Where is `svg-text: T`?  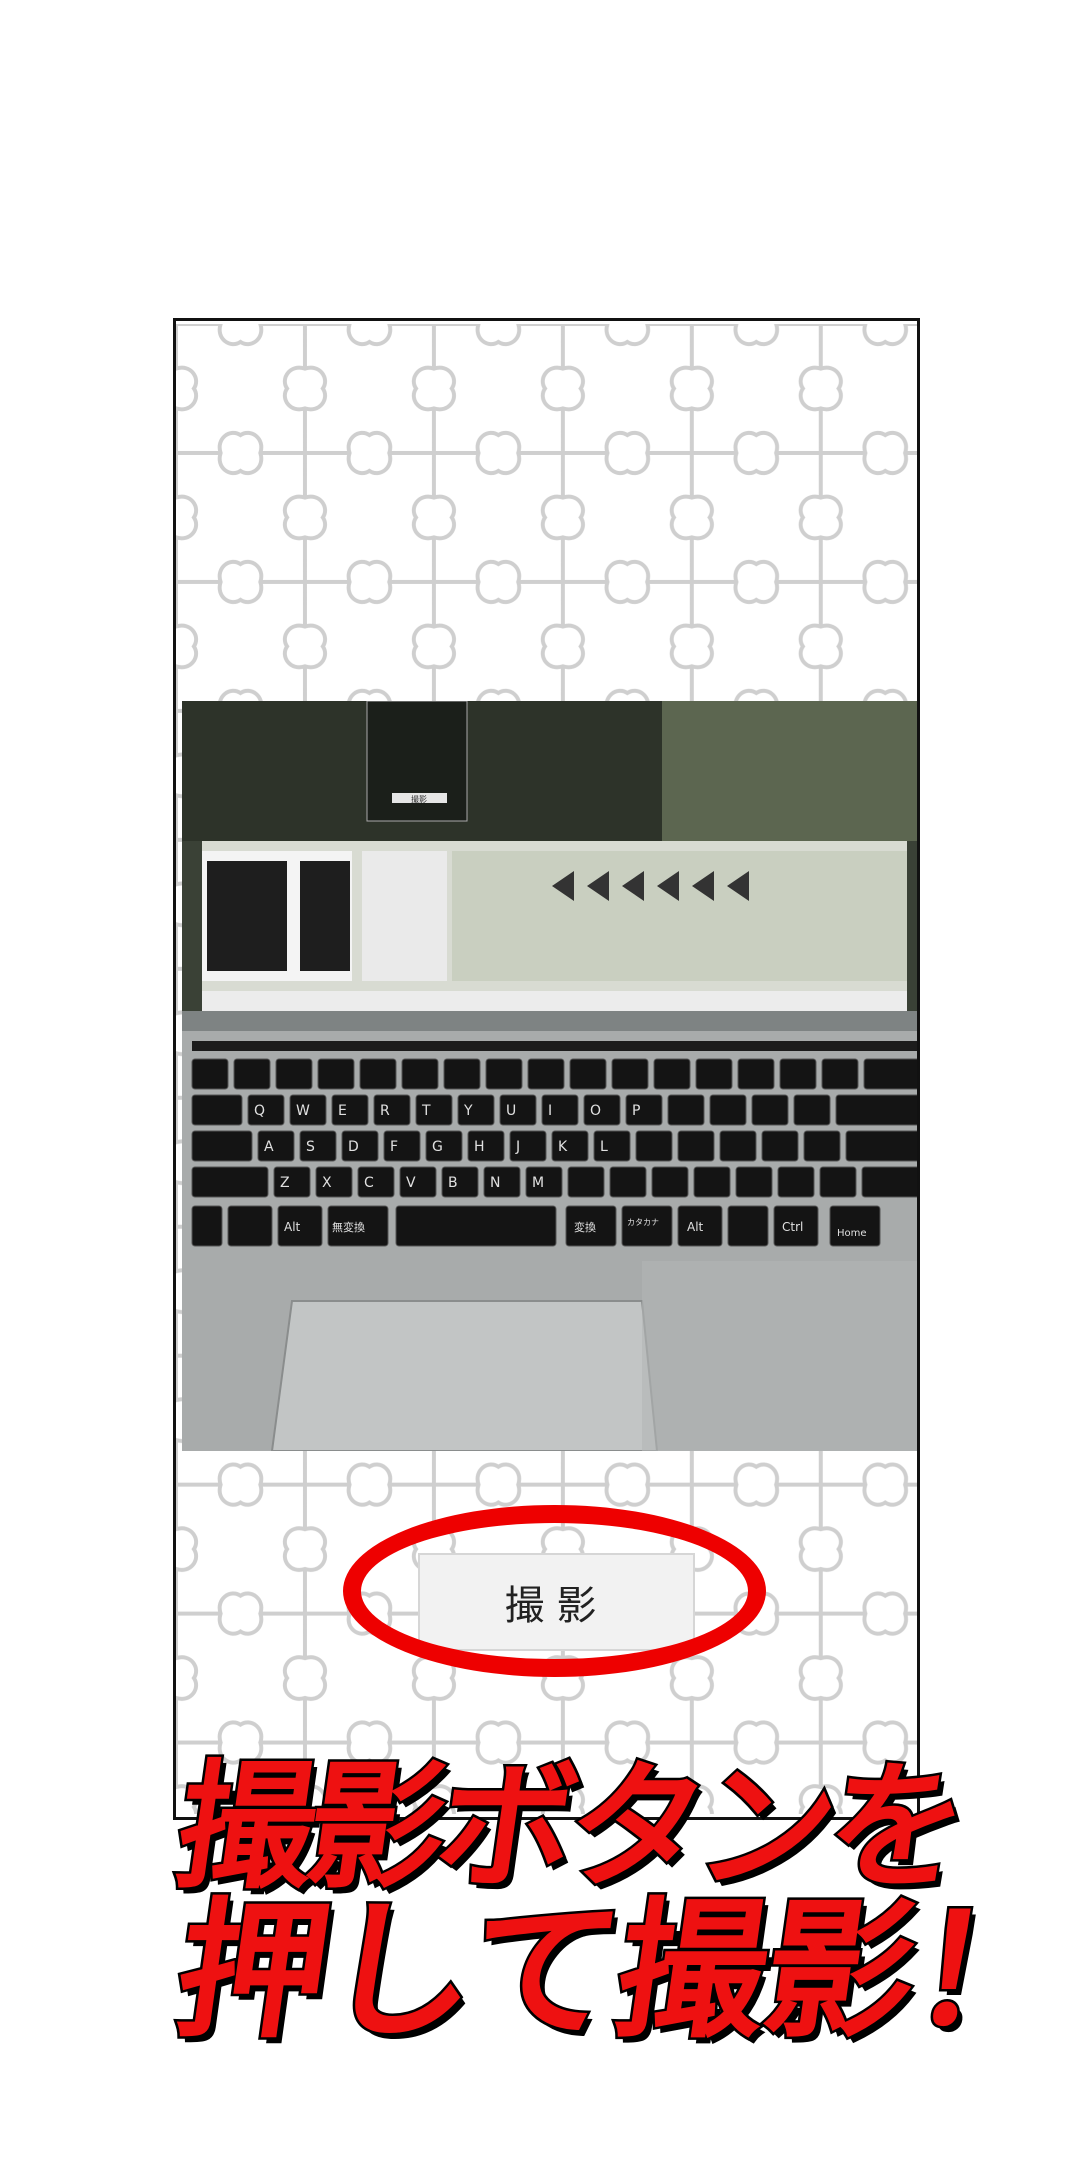 svg-text: T is located at coordinates (426, 1111).